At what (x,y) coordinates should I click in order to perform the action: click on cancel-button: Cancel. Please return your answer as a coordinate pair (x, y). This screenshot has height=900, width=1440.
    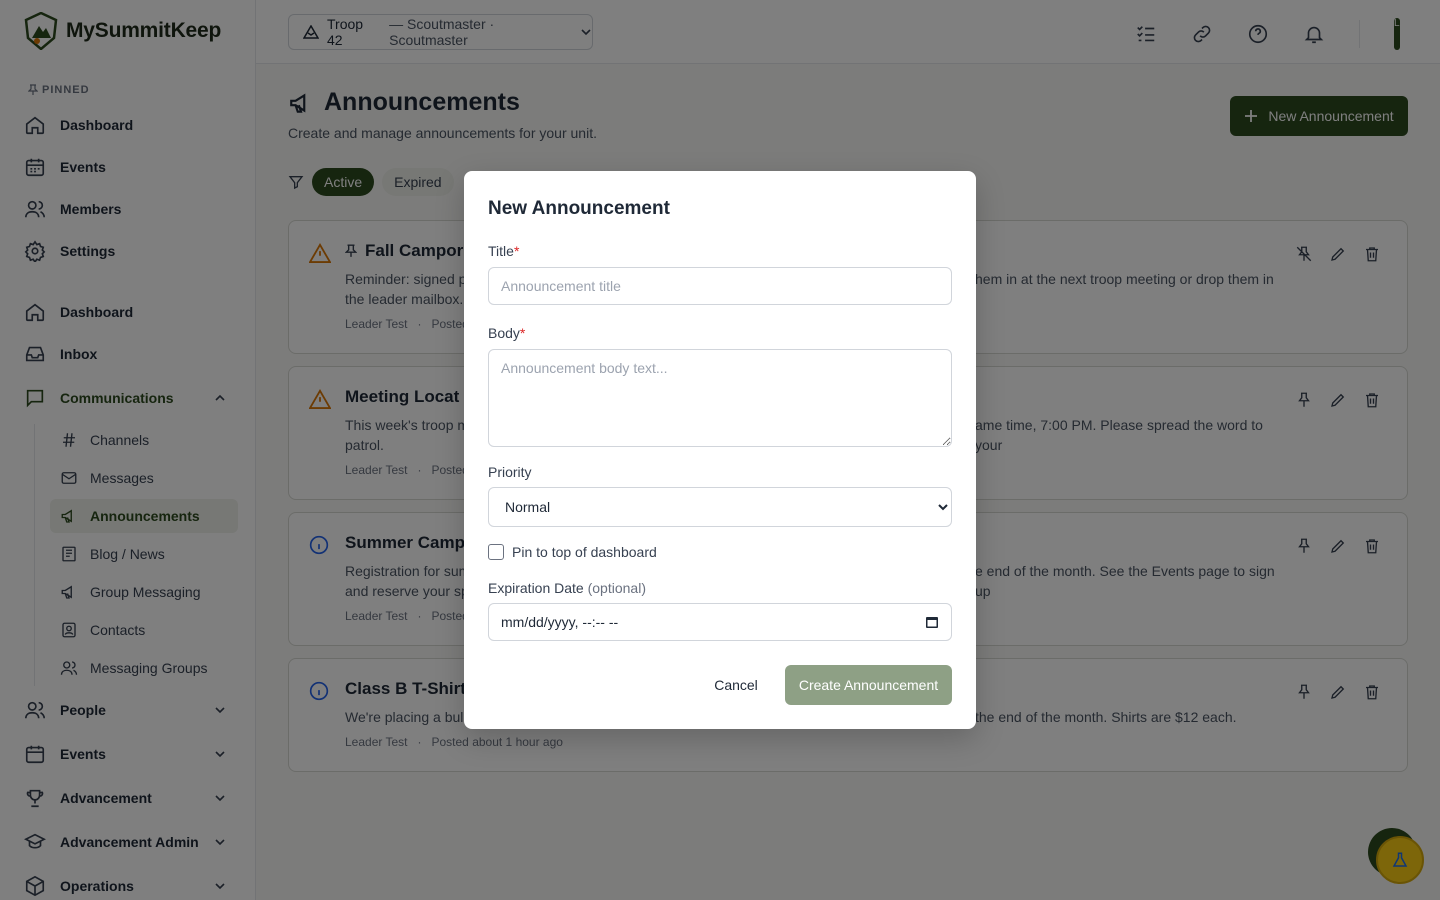
    Looking at the image, I should click on (736, 685).